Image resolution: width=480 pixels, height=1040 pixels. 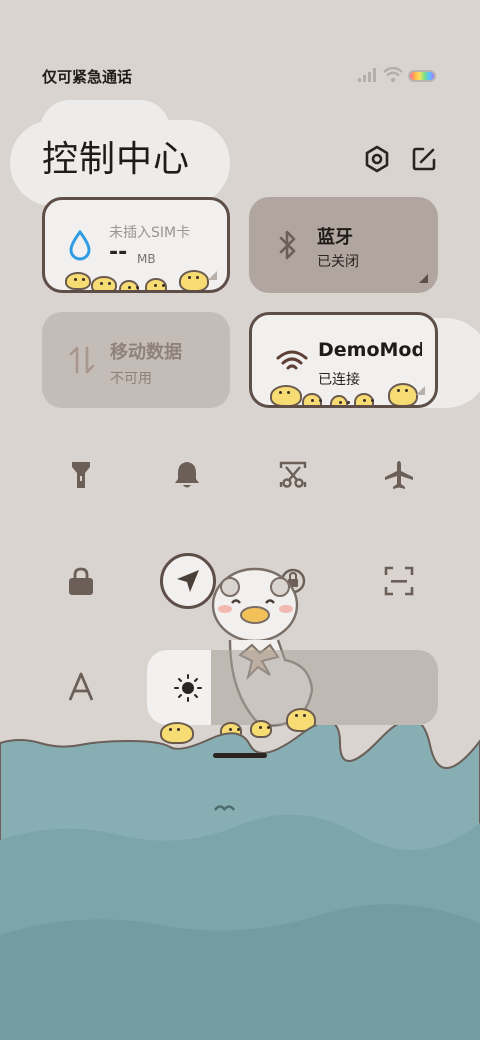 What do you see at coordinates (240, 755) in the screenshot?
I see `drag-handle` at bounding box center [240, 755].